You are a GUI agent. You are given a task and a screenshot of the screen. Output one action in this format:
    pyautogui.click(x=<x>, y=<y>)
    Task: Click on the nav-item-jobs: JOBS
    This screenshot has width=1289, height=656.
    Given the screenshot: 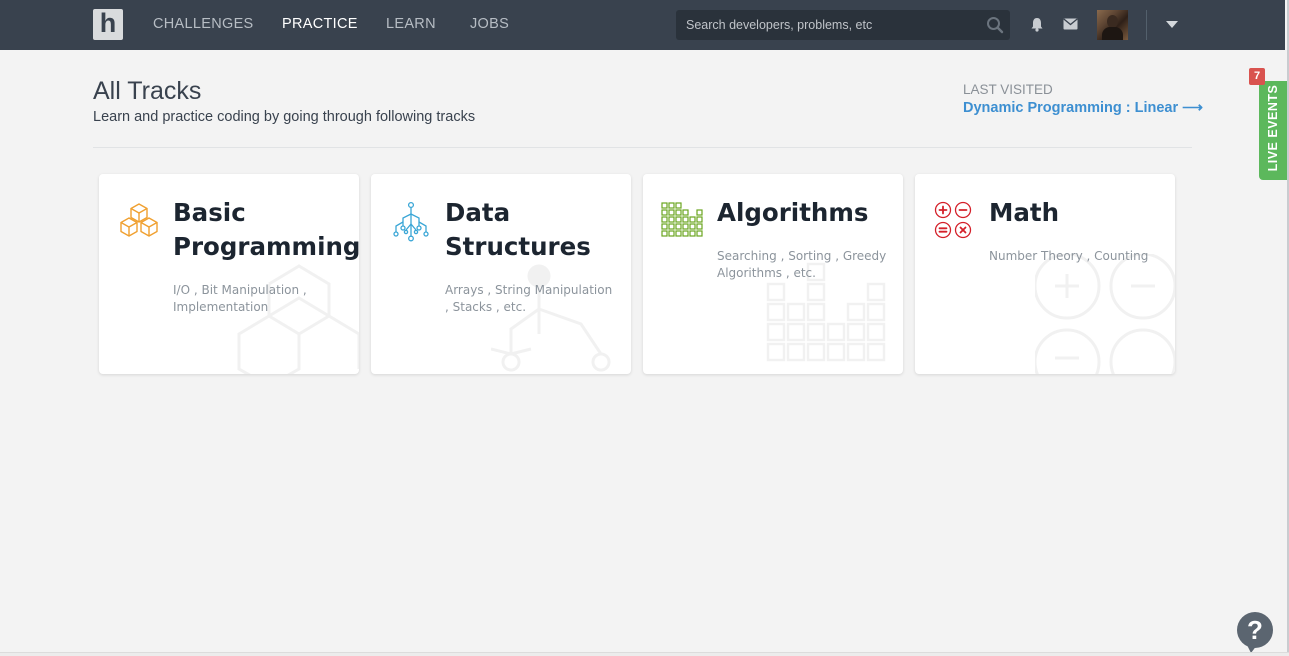 What is the action you would take?
    pyautogui.click(x=489, y=24)
    